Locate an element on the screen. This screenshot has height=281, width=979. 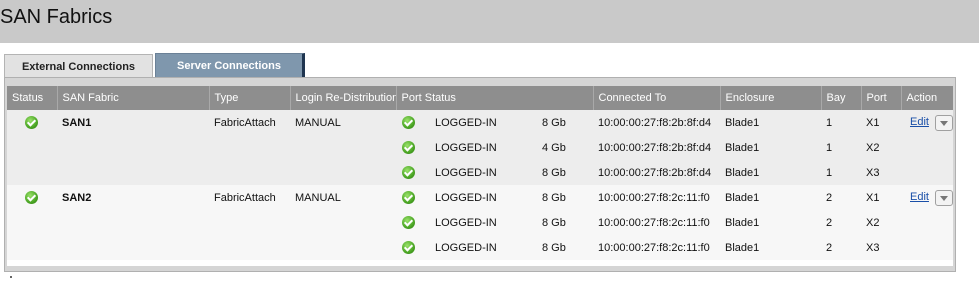
tab-server-connections: Server Connections is located at coordinates (230, 65).